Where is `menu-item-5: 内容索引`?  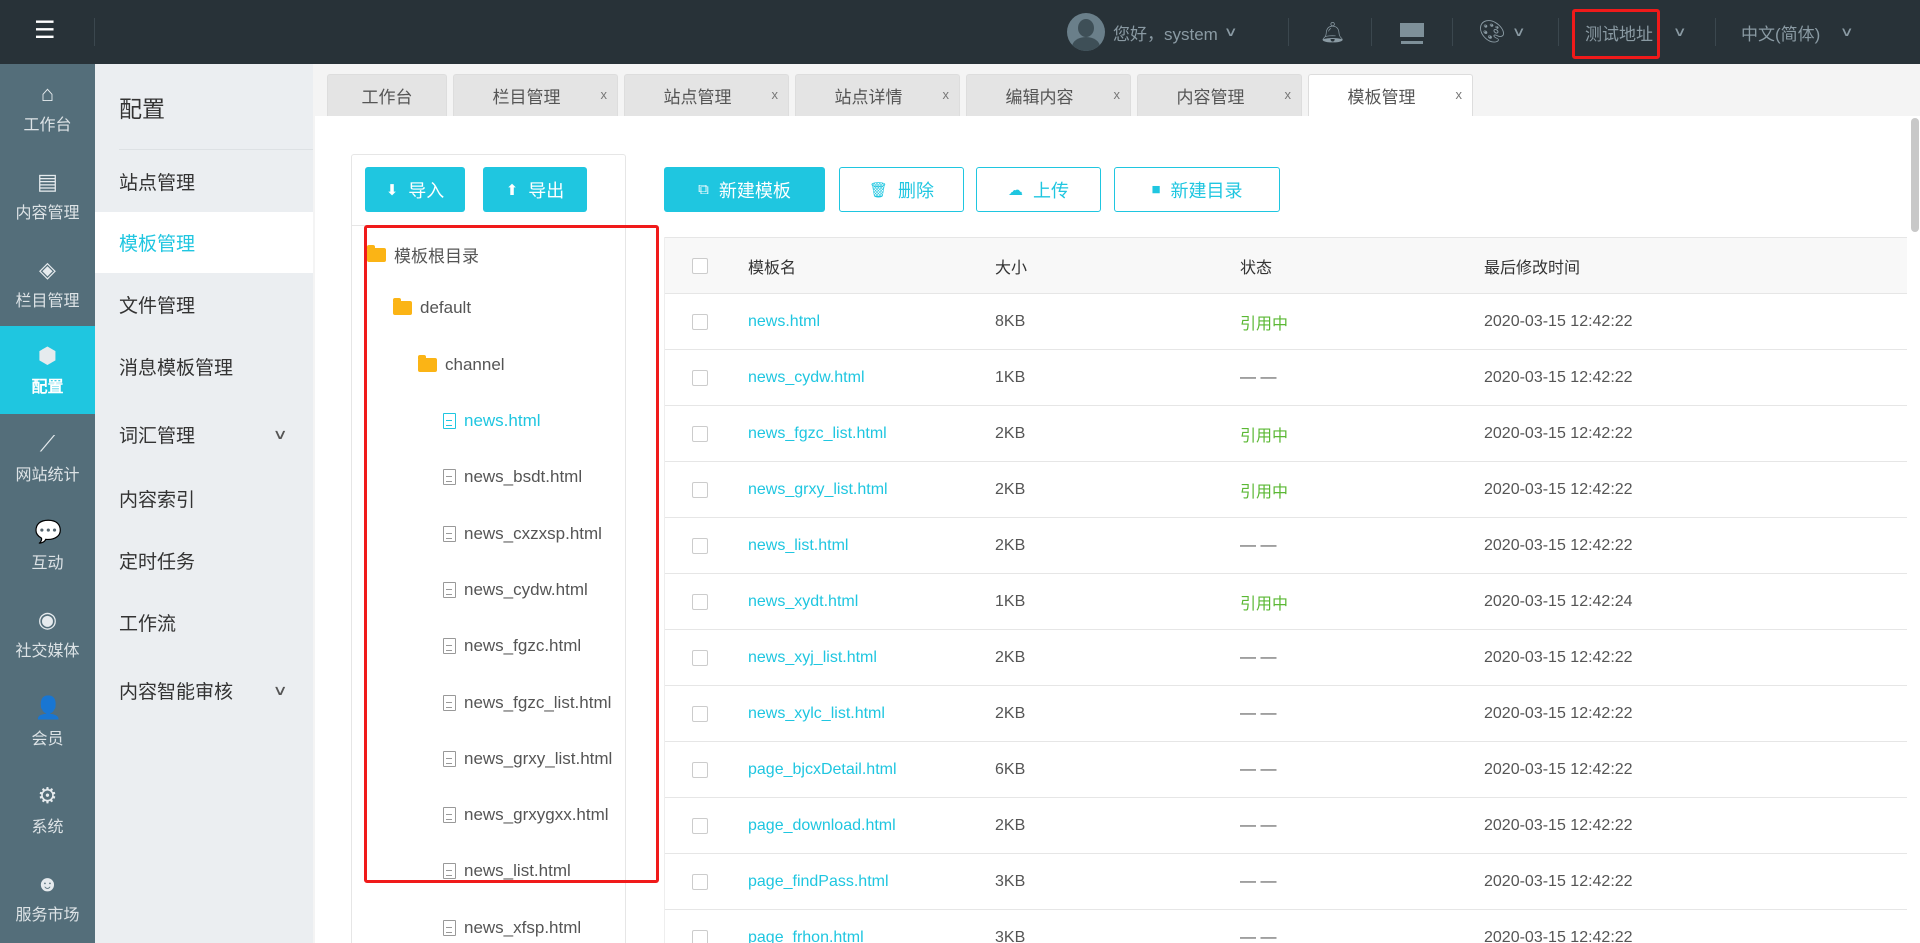 menu-item-5: 内容索引 is located at coordinates (204, 498).